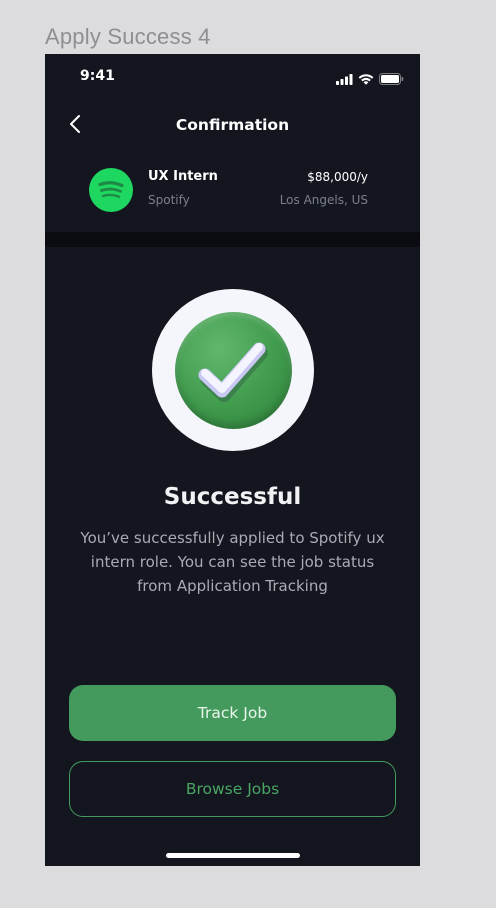 This screenshot has width=496, height=908. Describe the element at coordinates (232, 497) in the screenshot. I see `success-title: Successful` at that location.